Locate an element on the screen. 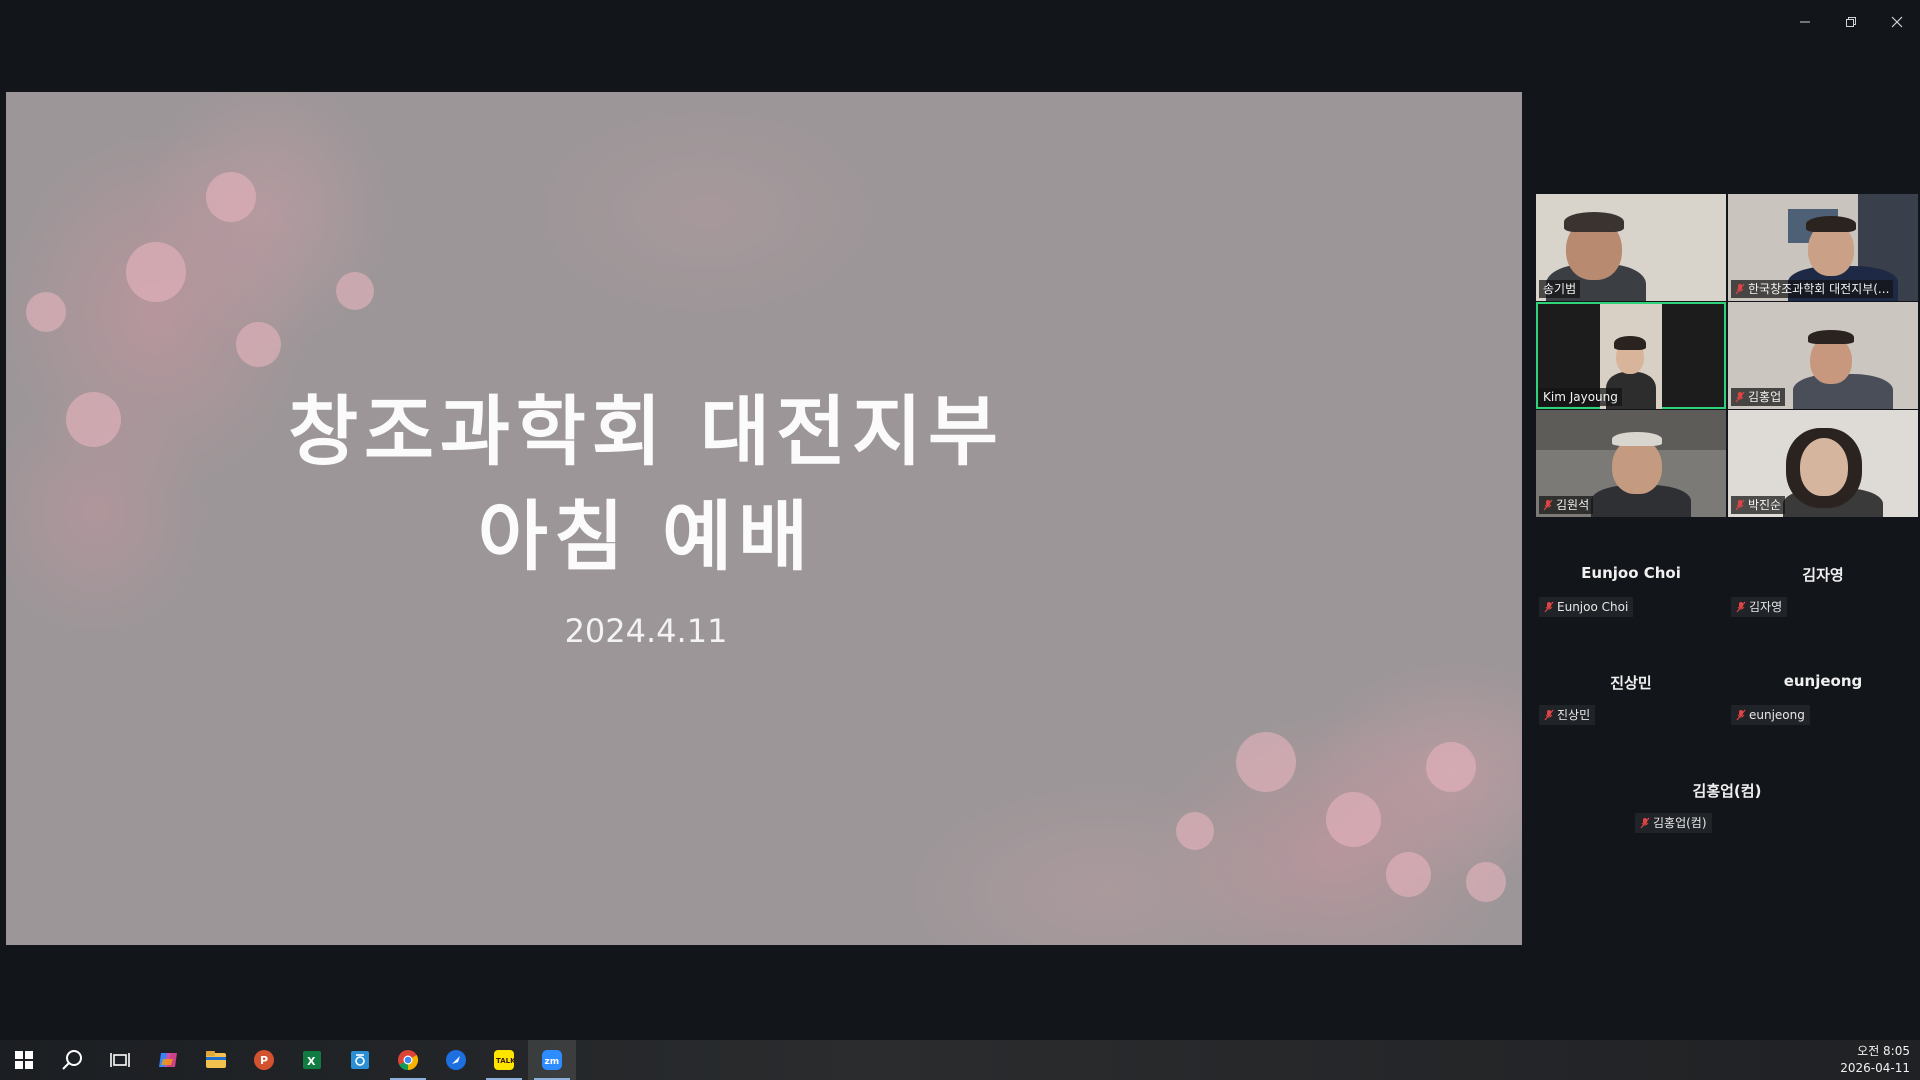 This screenshot has height=1080, width=1920. hangul-button is located at coordinates (360, 1060).